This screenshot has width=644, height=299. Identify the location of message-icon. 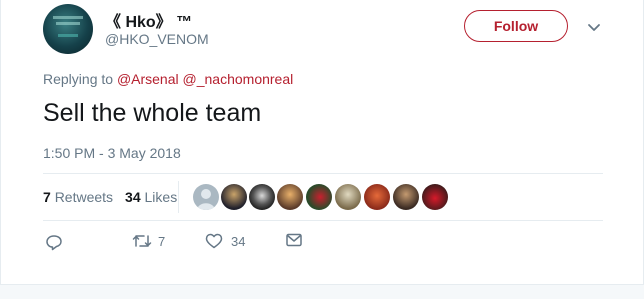
(294, 240).